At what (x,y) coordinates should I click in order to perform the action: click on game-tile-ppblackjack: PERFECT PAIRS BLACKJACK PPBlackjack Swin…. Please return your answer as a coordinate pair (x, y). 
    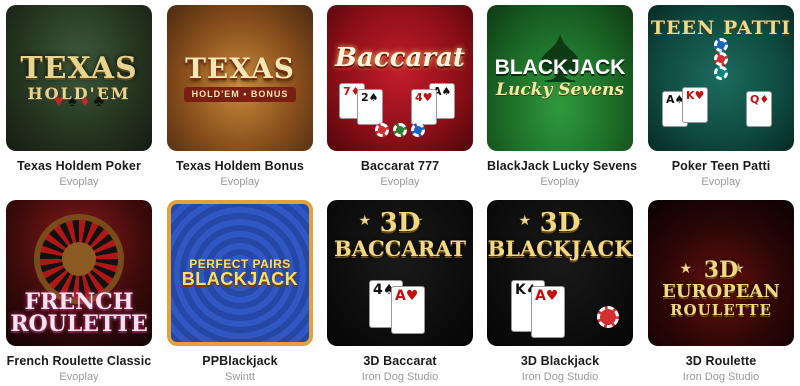
    Looking at the image, I should click on (240, 291).